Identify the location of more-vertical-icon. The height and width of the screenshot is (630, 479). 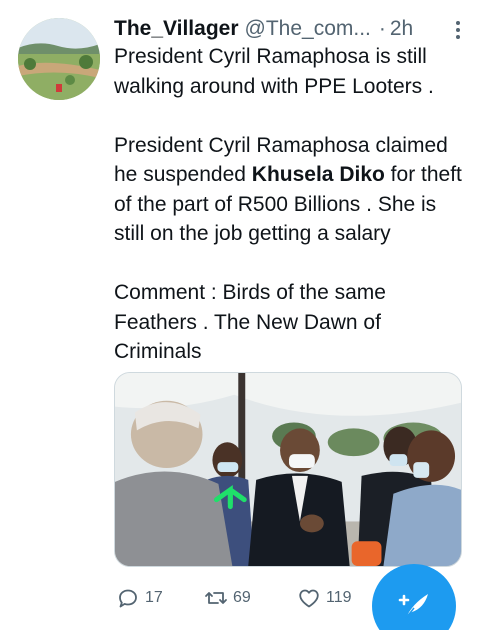
(458, 30).